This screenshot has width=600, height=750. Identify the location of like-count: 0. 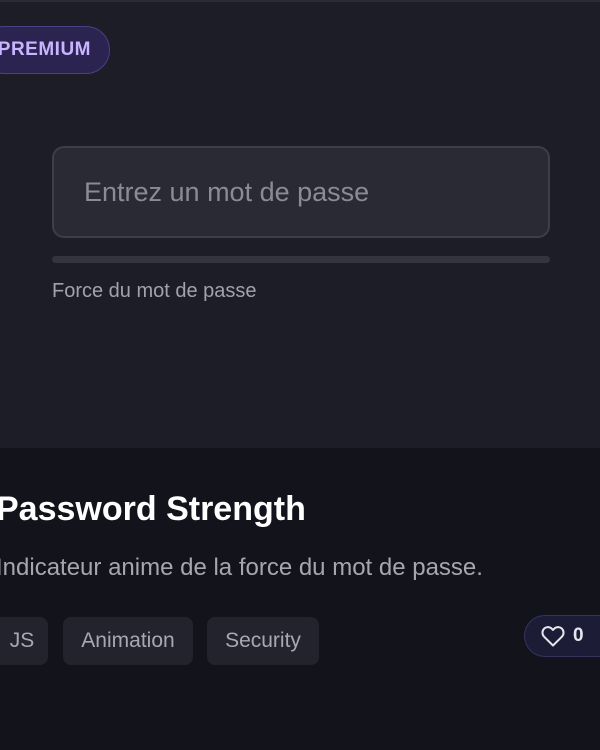
(578, 635).